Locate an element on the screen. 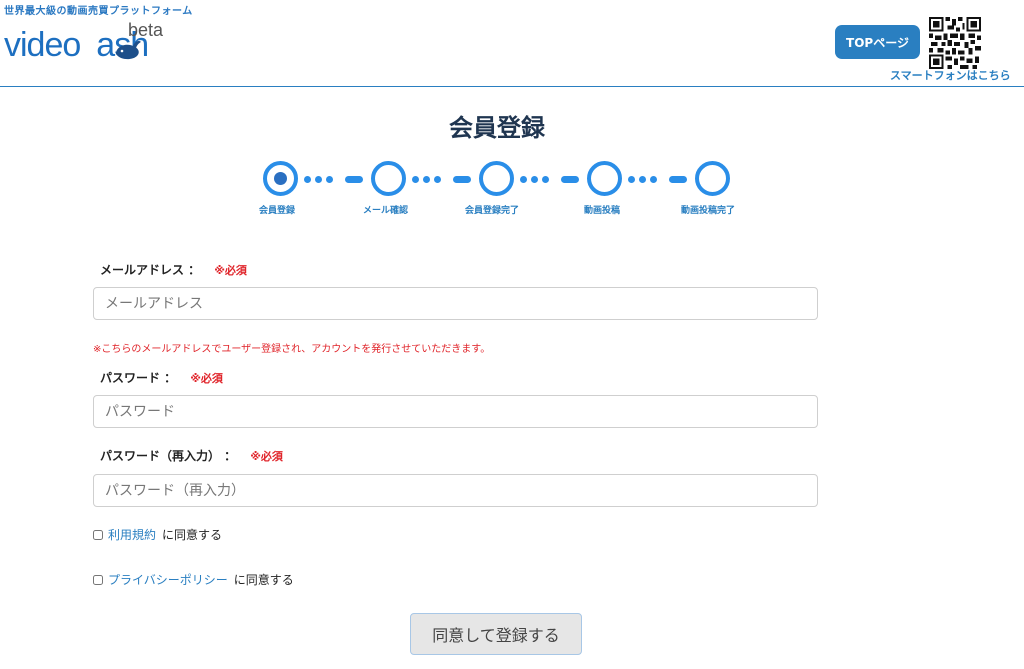 Image resolution: width=1024 pixels, height=669 pixels. step-3-label: 会員登録完了 is located at coordinates (492, 211).